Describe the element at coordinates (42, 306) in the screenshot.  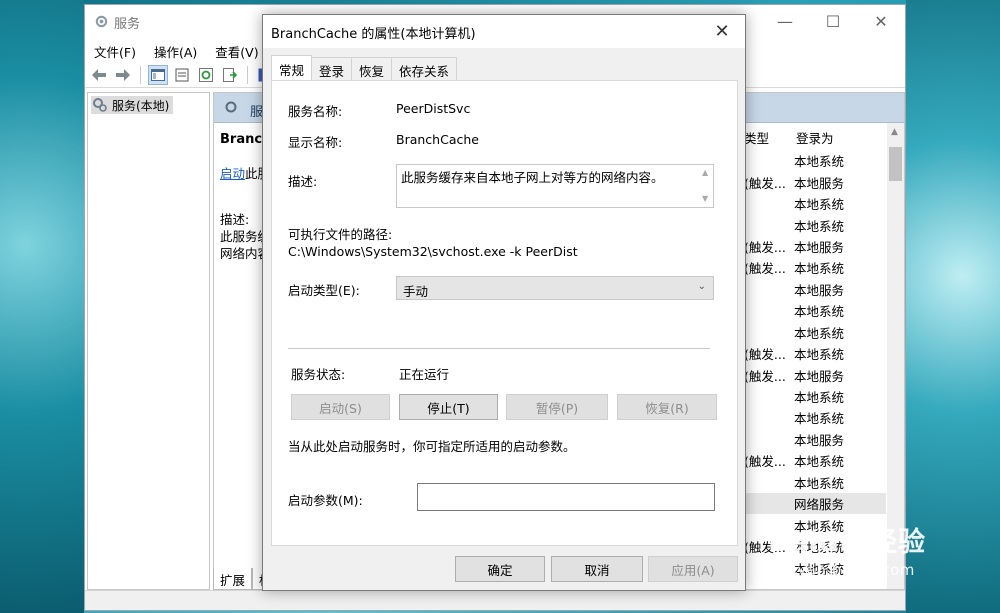
I see `desktop-background-left` at that location.